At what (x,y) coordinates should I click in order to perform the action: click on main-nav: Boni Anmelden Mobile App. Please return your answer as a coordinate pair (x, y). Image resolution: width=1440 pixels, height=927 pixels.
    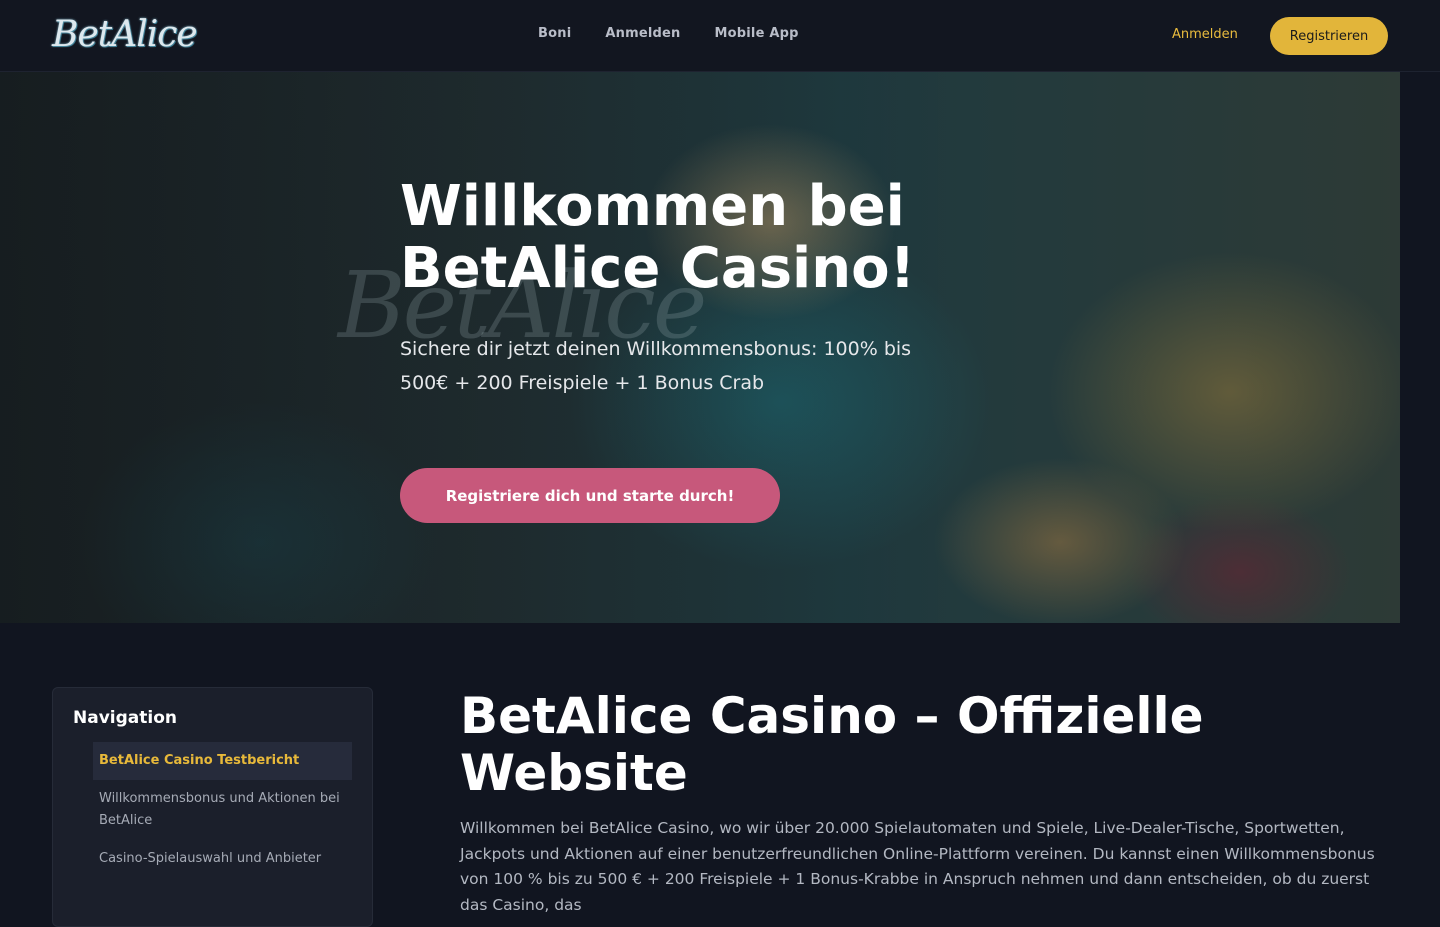
    Looking at the image, I should click on (668, 33).